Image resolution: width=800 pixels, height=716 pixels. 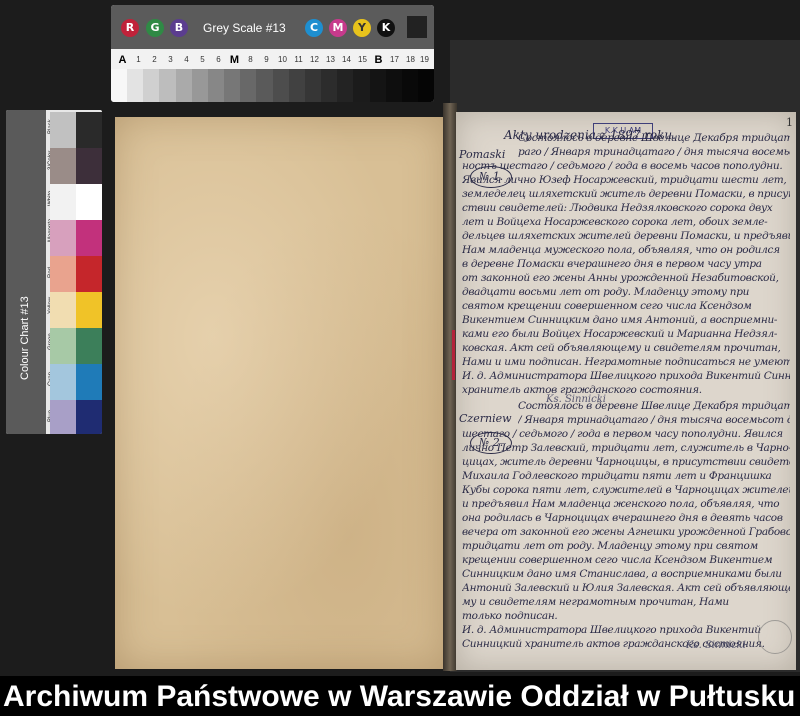 What do you see at coordinates (244, 28) in the screenshot?
I see `grey-scale-title: Grey Scale #13` at bounding box center [244, 28].